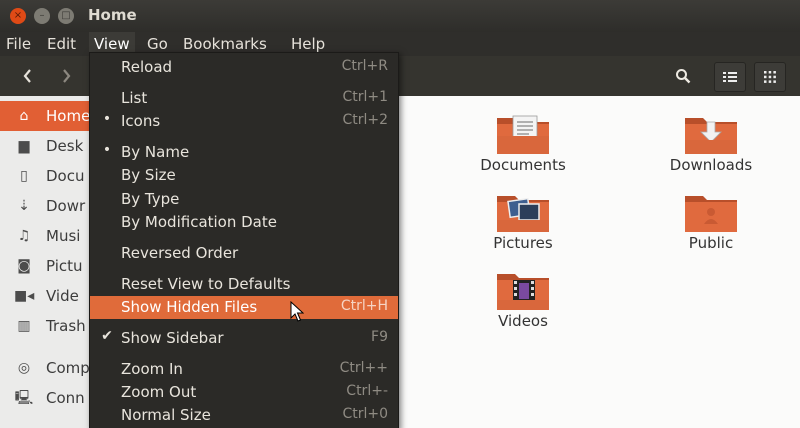  I want to click on sidebar-item-pictures: ◙ Pictu, so click(46, 266).